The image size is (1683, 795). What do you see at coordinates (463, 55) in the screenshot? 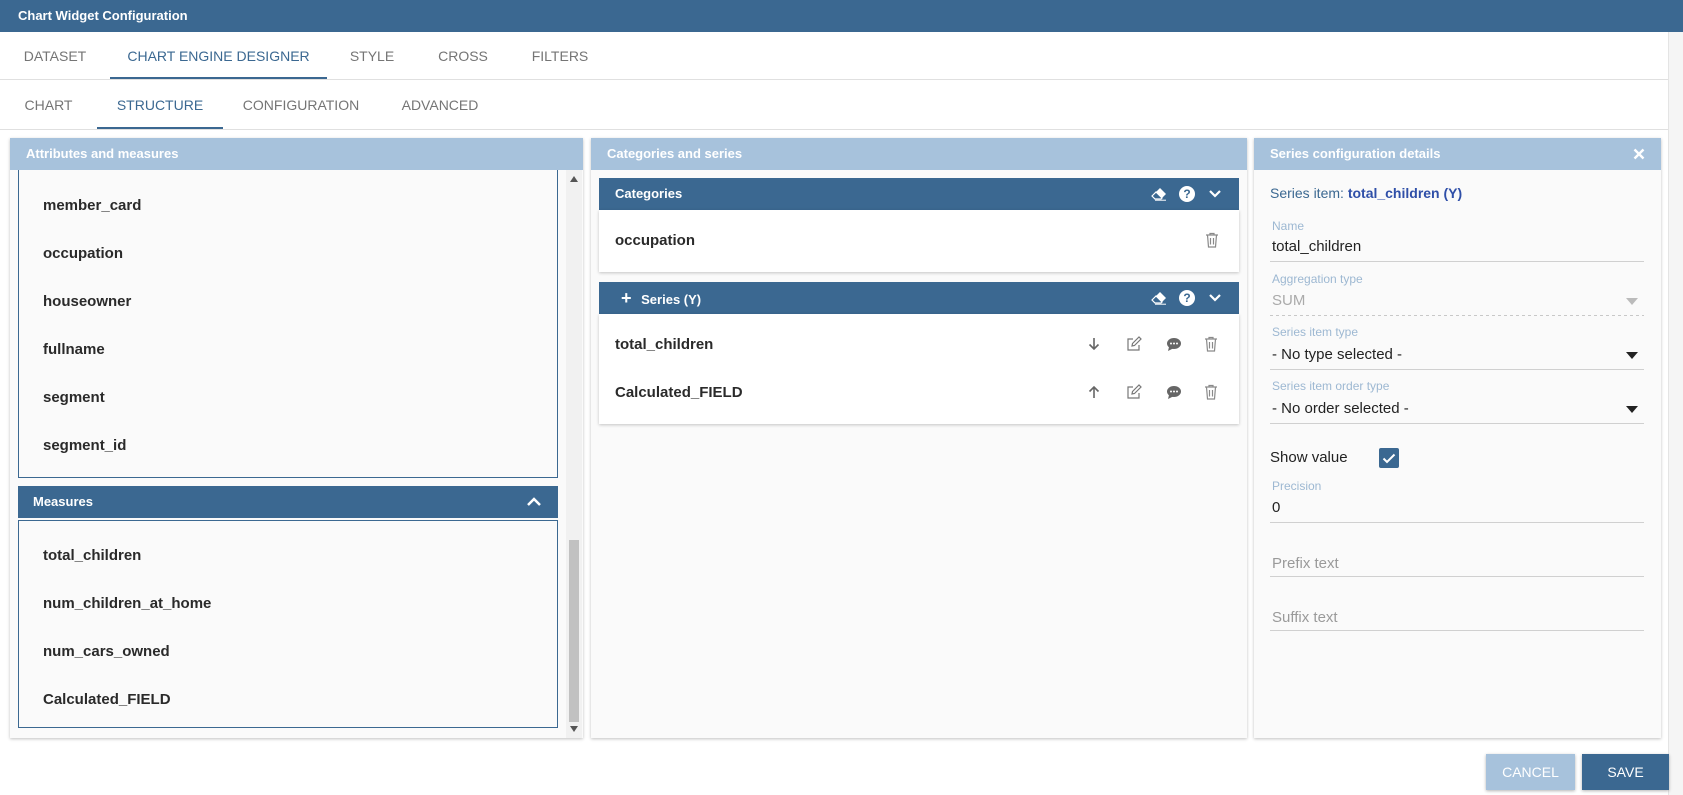
I see `tab-cross: CROSS` at bounding box center [463, 55].